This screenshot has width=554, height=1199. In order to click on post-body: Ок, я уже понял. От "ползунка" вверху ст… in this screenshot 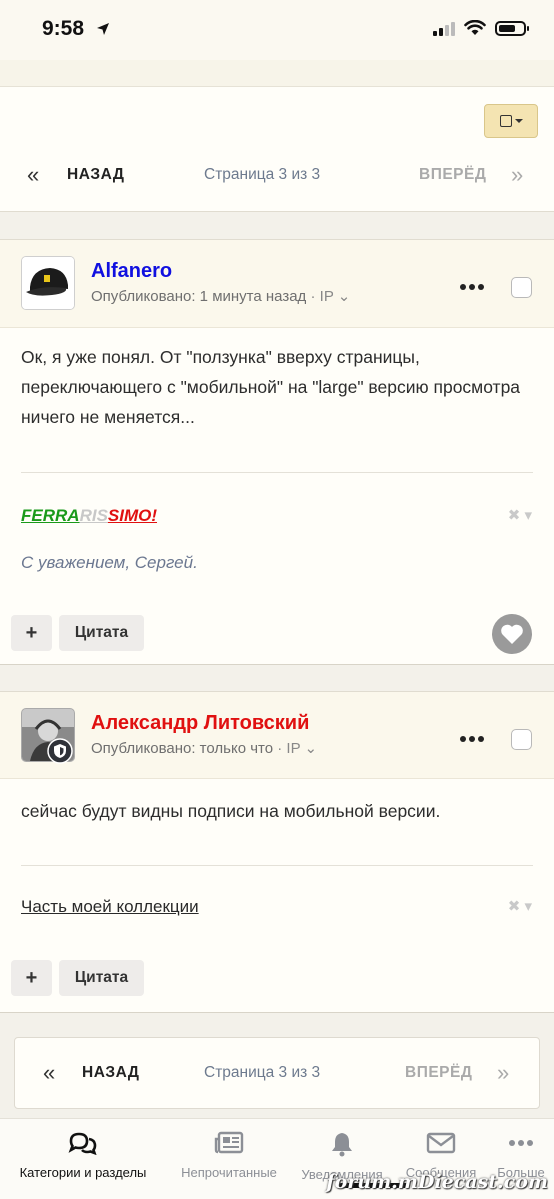, I will do `click(271, 387)`.